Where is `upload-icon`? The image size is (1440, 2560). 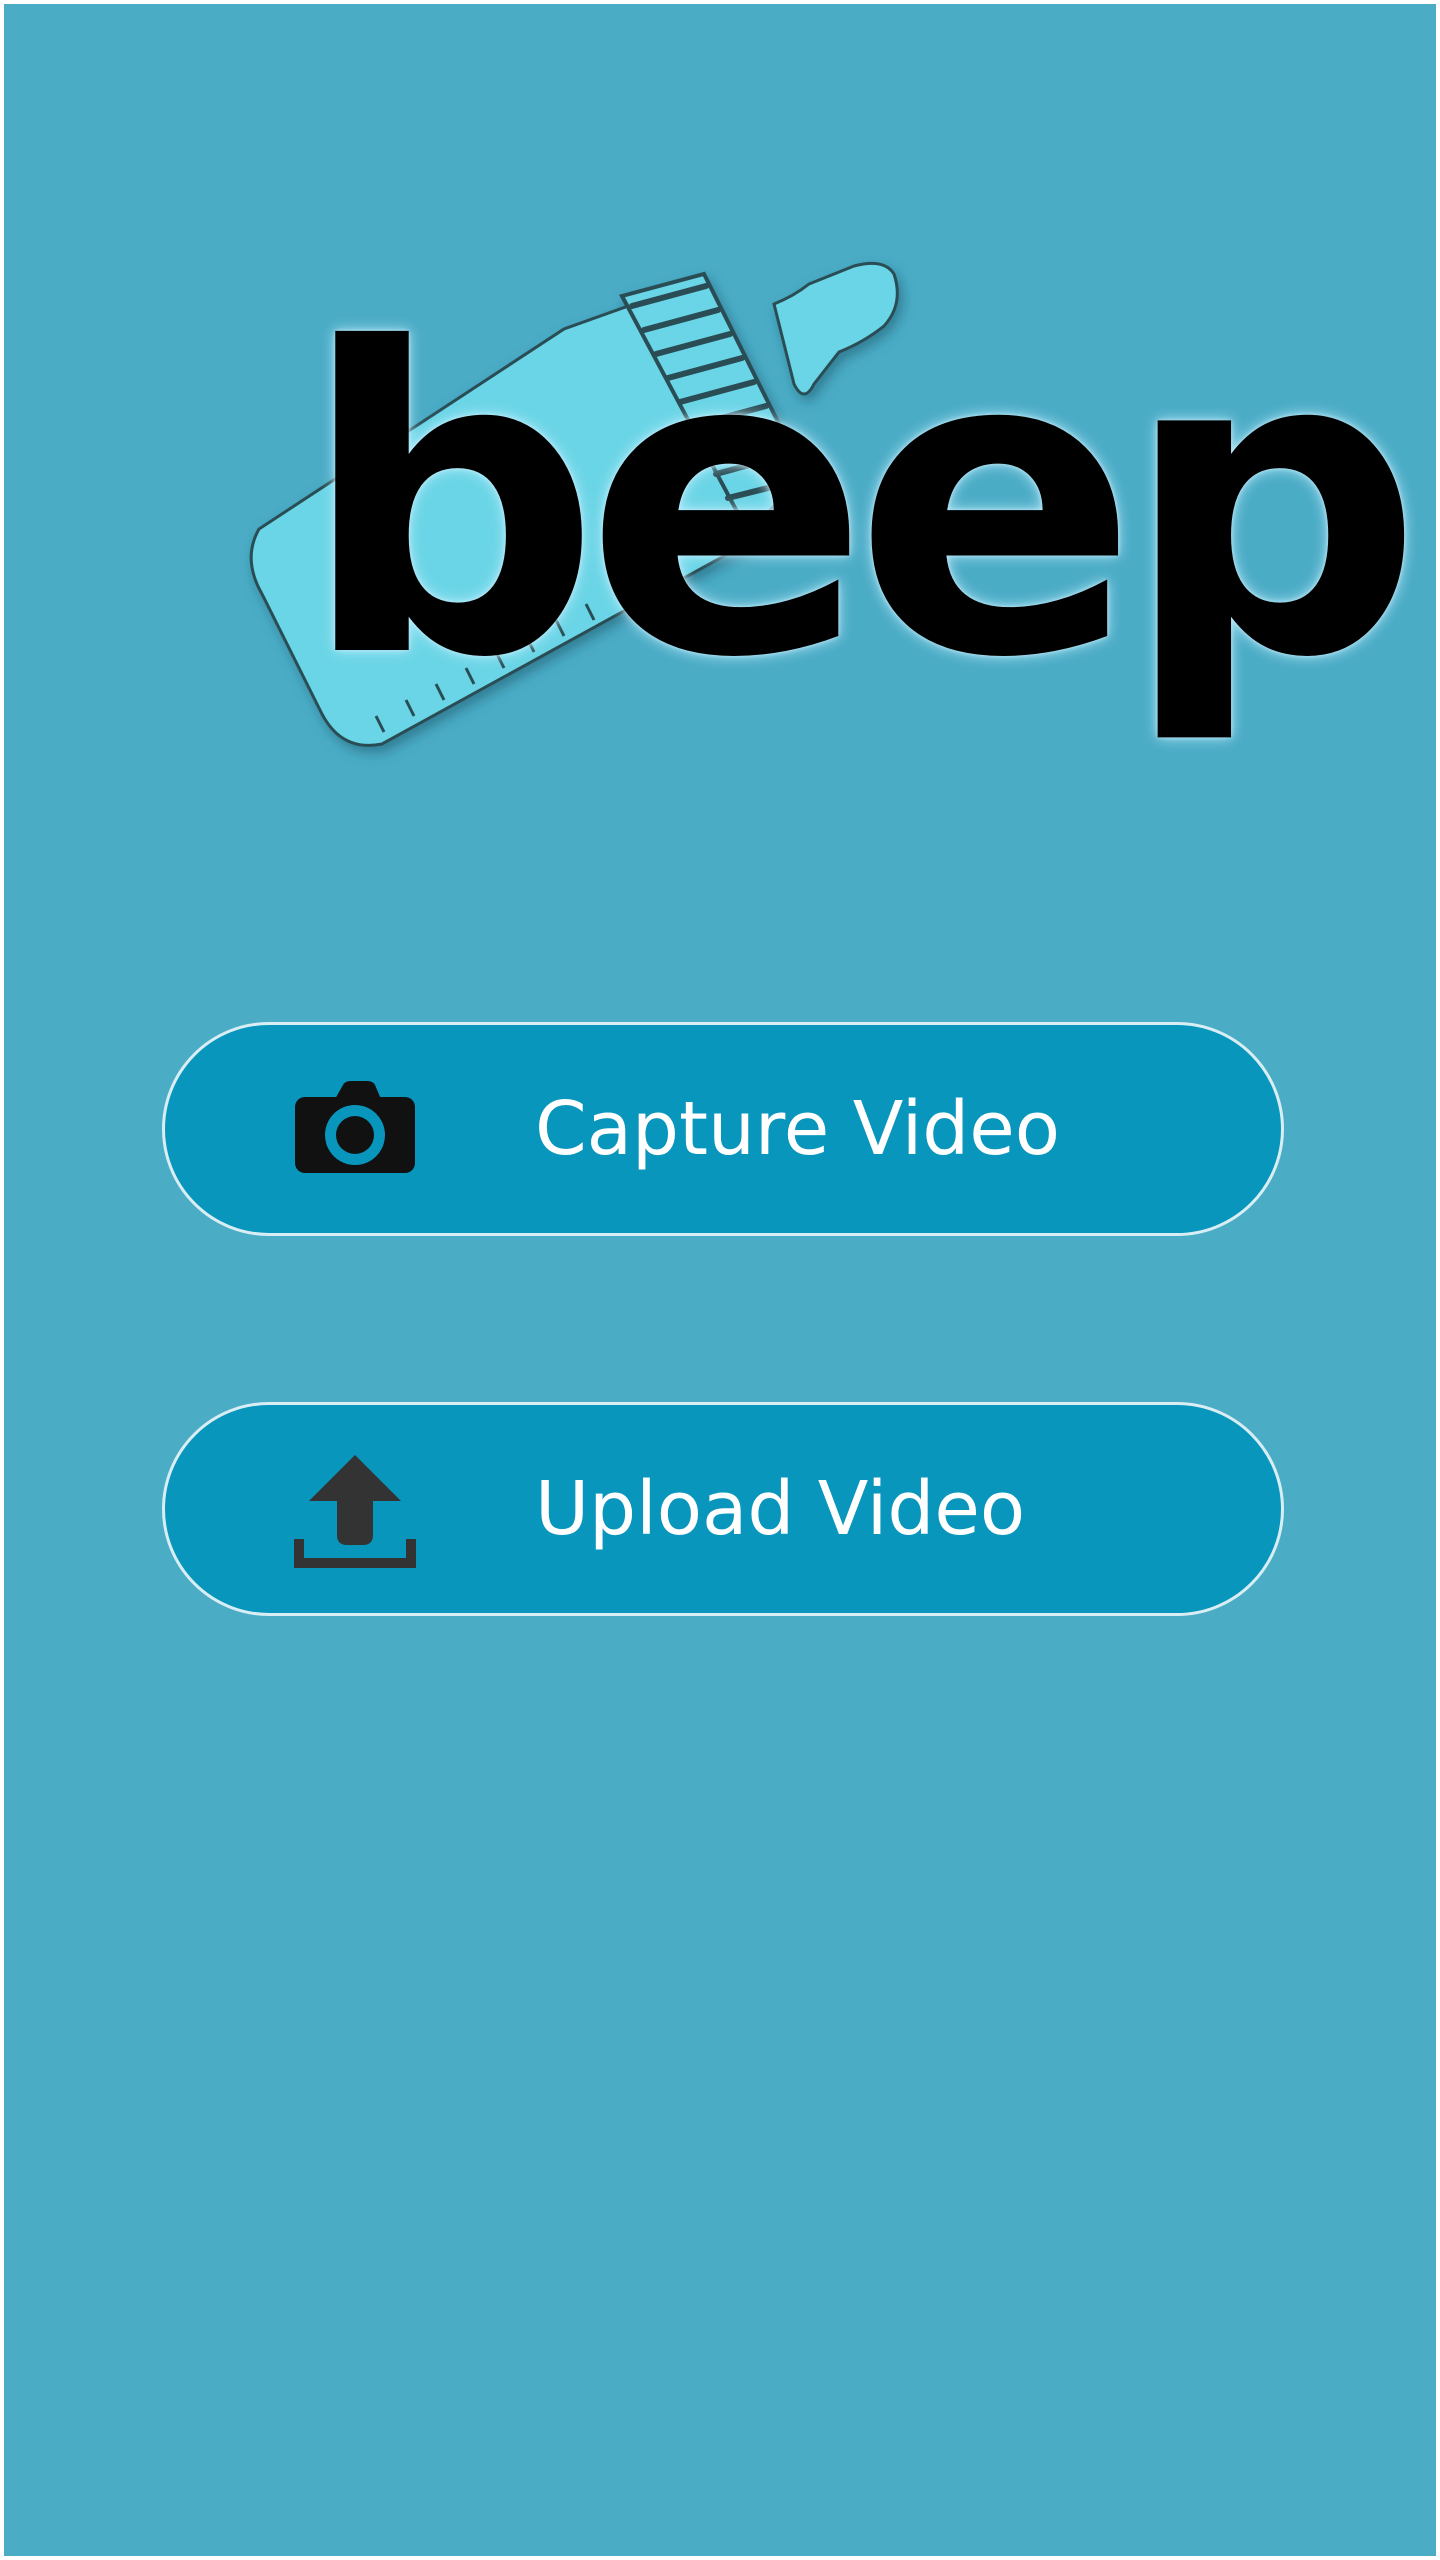
upload-icon is located at coordinates (355, 1511).